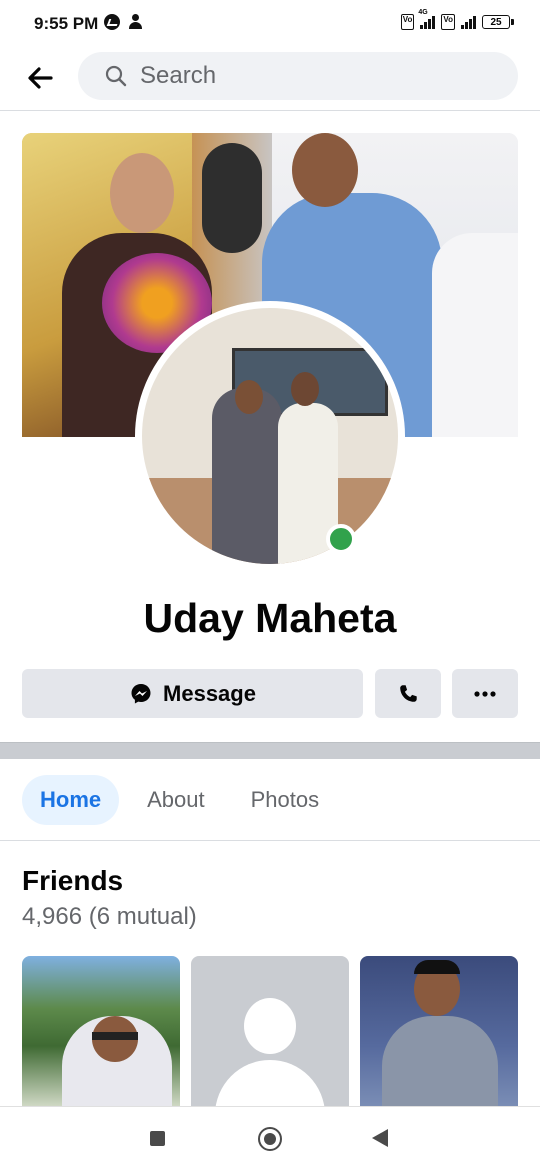  What do you see at coordinates (341, 539) in the screenshot?
I see `online-status-badge` at bounding box center [341, 539].